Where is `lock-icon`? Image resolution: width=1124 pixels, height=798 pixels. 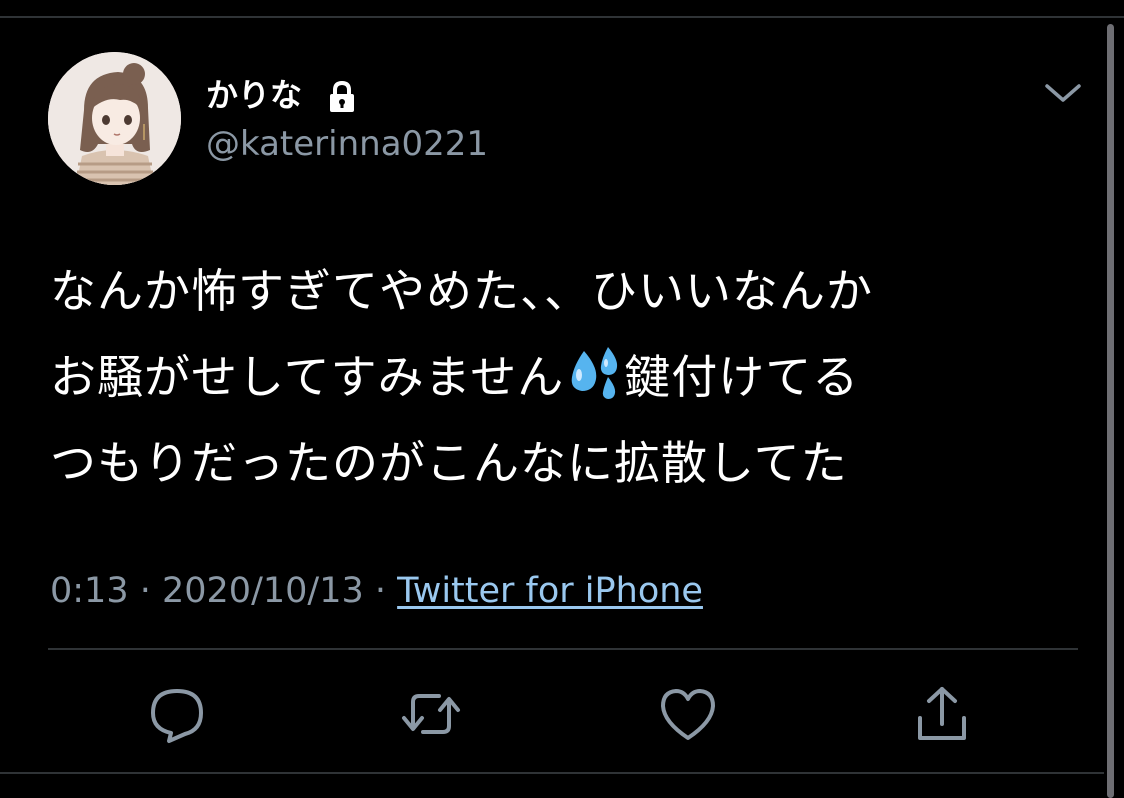
lock-icon is located at coordinates (342, 96).